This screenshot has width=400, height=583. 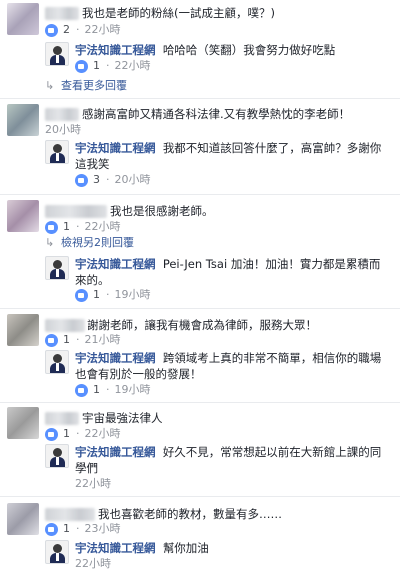 I want to click on reply-text: 宇法知識工程網 幫你加油, so click(x=142, y=548).